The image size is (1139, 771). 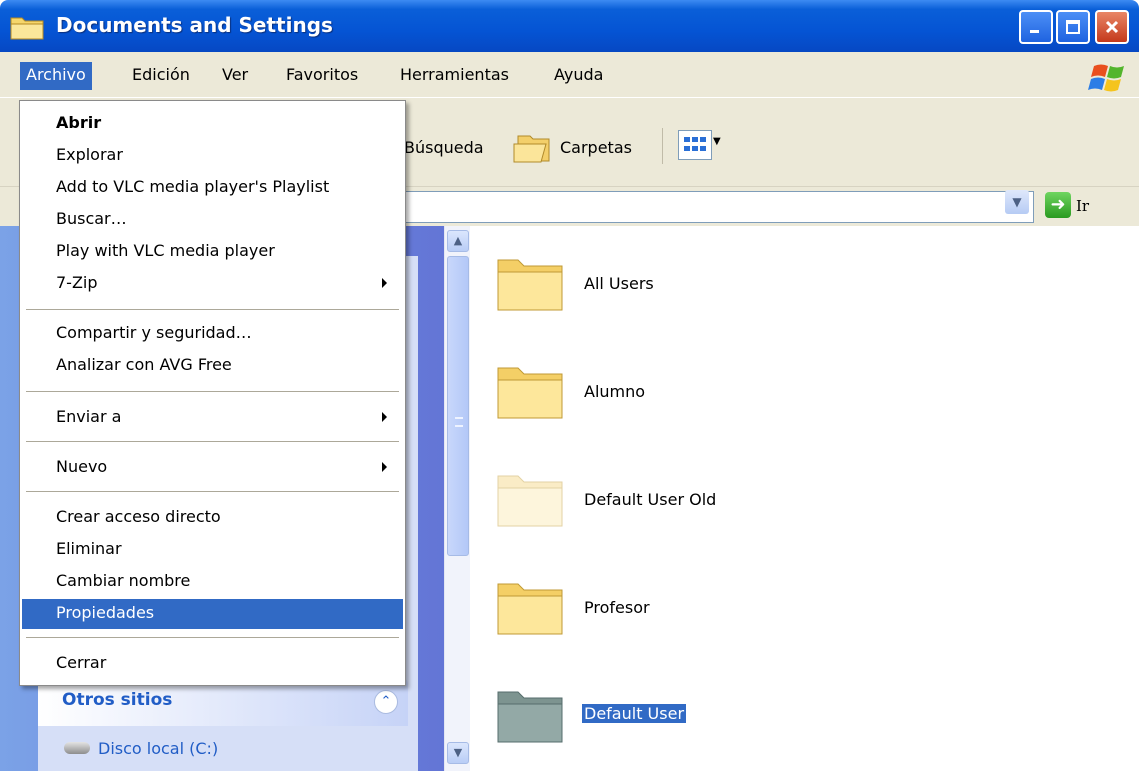 What do you see at coordinates (82, 466) in the screenshot?
I see `menu-item-nuevo-label: Nuevo` at bounding box center [82, 466].